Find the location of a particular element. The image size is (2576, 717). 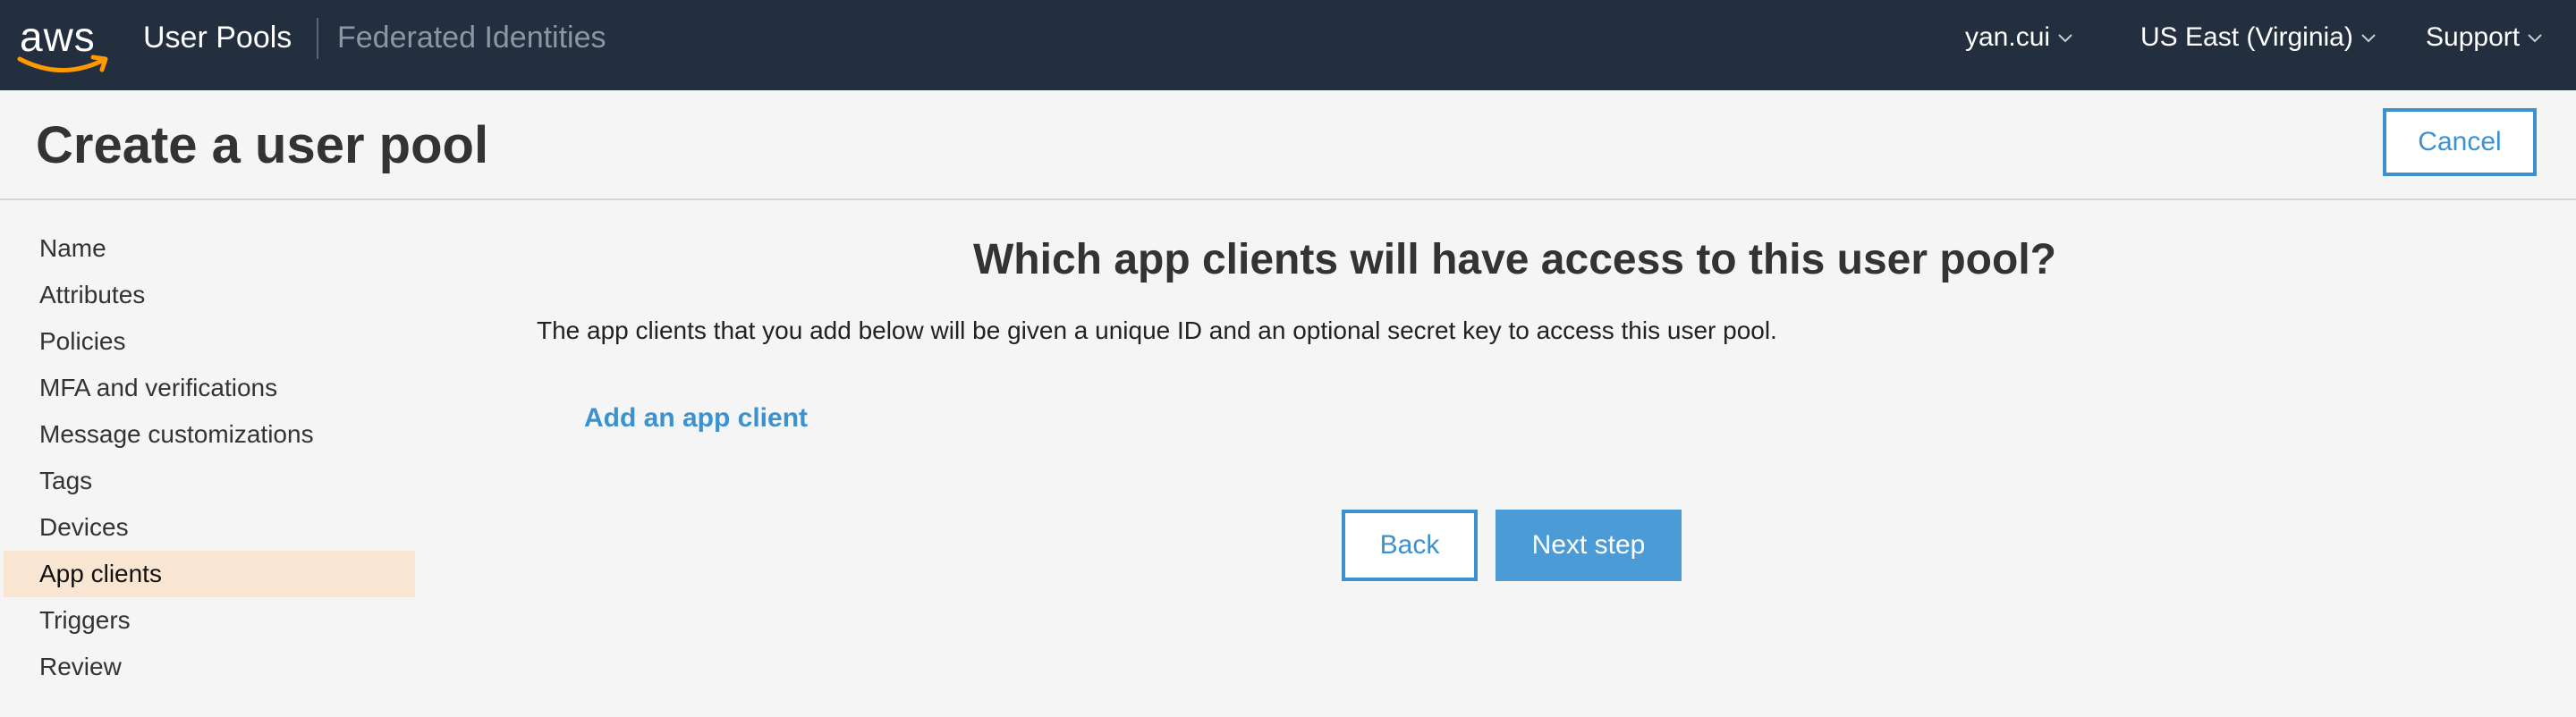

aws-smile-icon is located at coordinates (62, 63).